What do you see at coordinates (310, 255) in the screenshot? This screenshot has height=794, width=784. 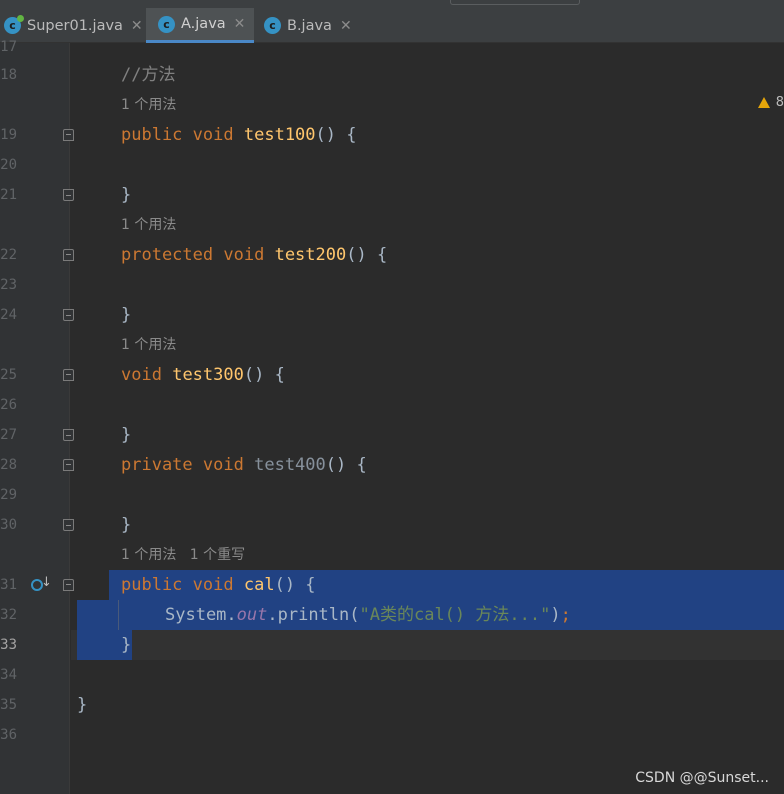 I see `method-name: test200` at bounding box center [310, 255].